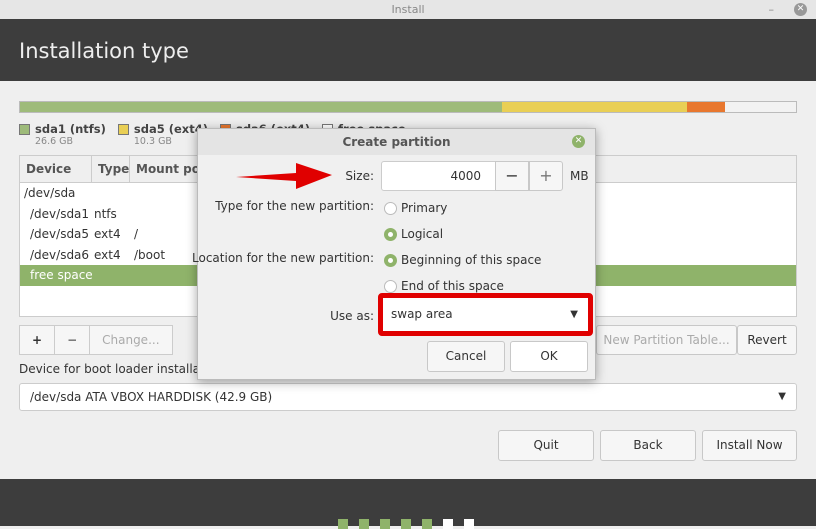 Image resolution: width=816 pixels, height=529 pixels. What do you see at coordinates (284, 176) in the screenshot?
I see `red-arrow-annotation` at bounding box center [284, 176].